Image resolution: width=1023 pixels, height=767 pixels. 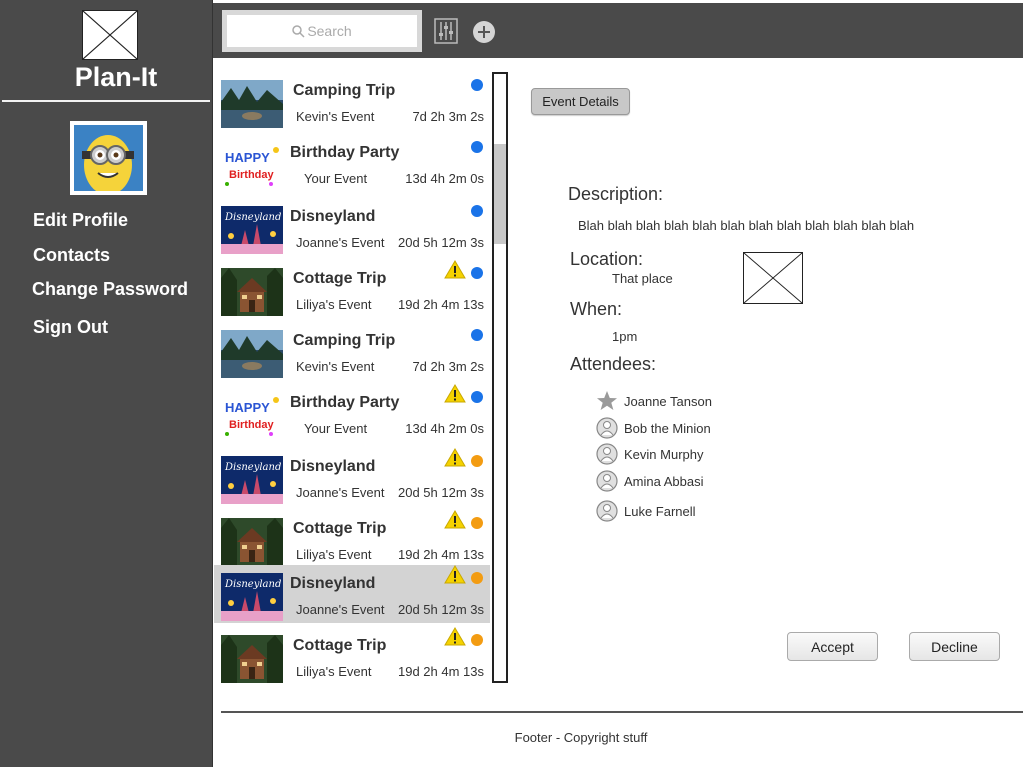 I want to click on event-title: Birthday Party, so click(x=345, y=152).